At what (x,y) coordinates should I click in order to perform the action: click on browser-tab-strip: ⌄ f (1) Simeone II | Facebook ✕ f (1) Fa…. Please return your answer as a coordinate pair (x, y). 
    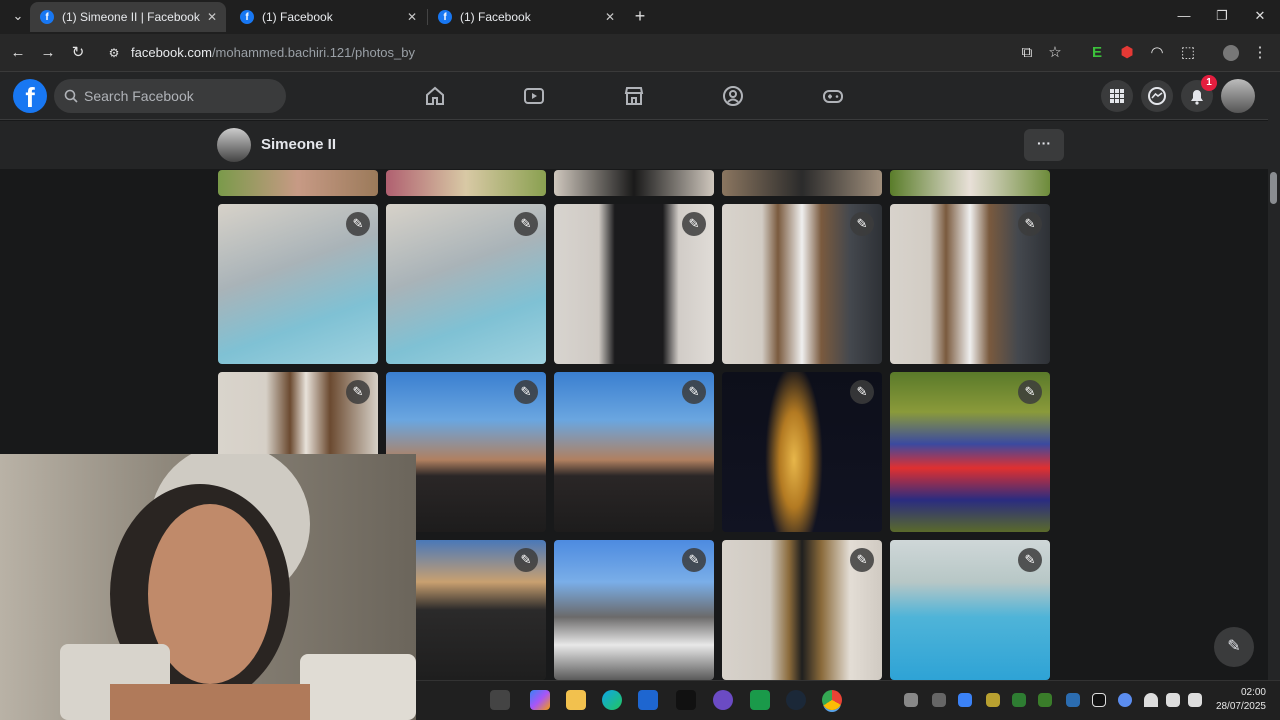
    Looking at the image, I should click on (640, 17).